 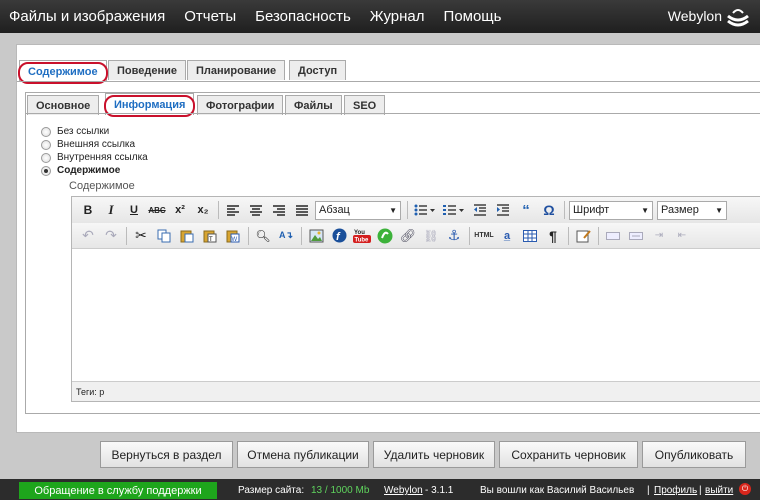 I want to click on underline-icon: U, so click(x=134, y=210).